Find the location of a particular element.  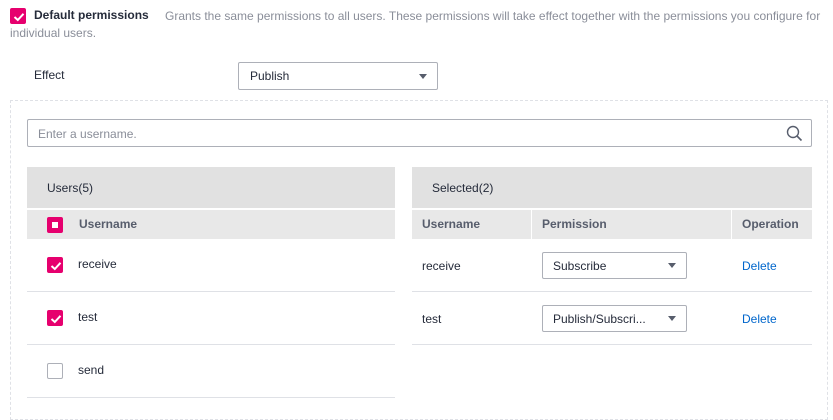

user-row: send is located at coordinates (211, 371).